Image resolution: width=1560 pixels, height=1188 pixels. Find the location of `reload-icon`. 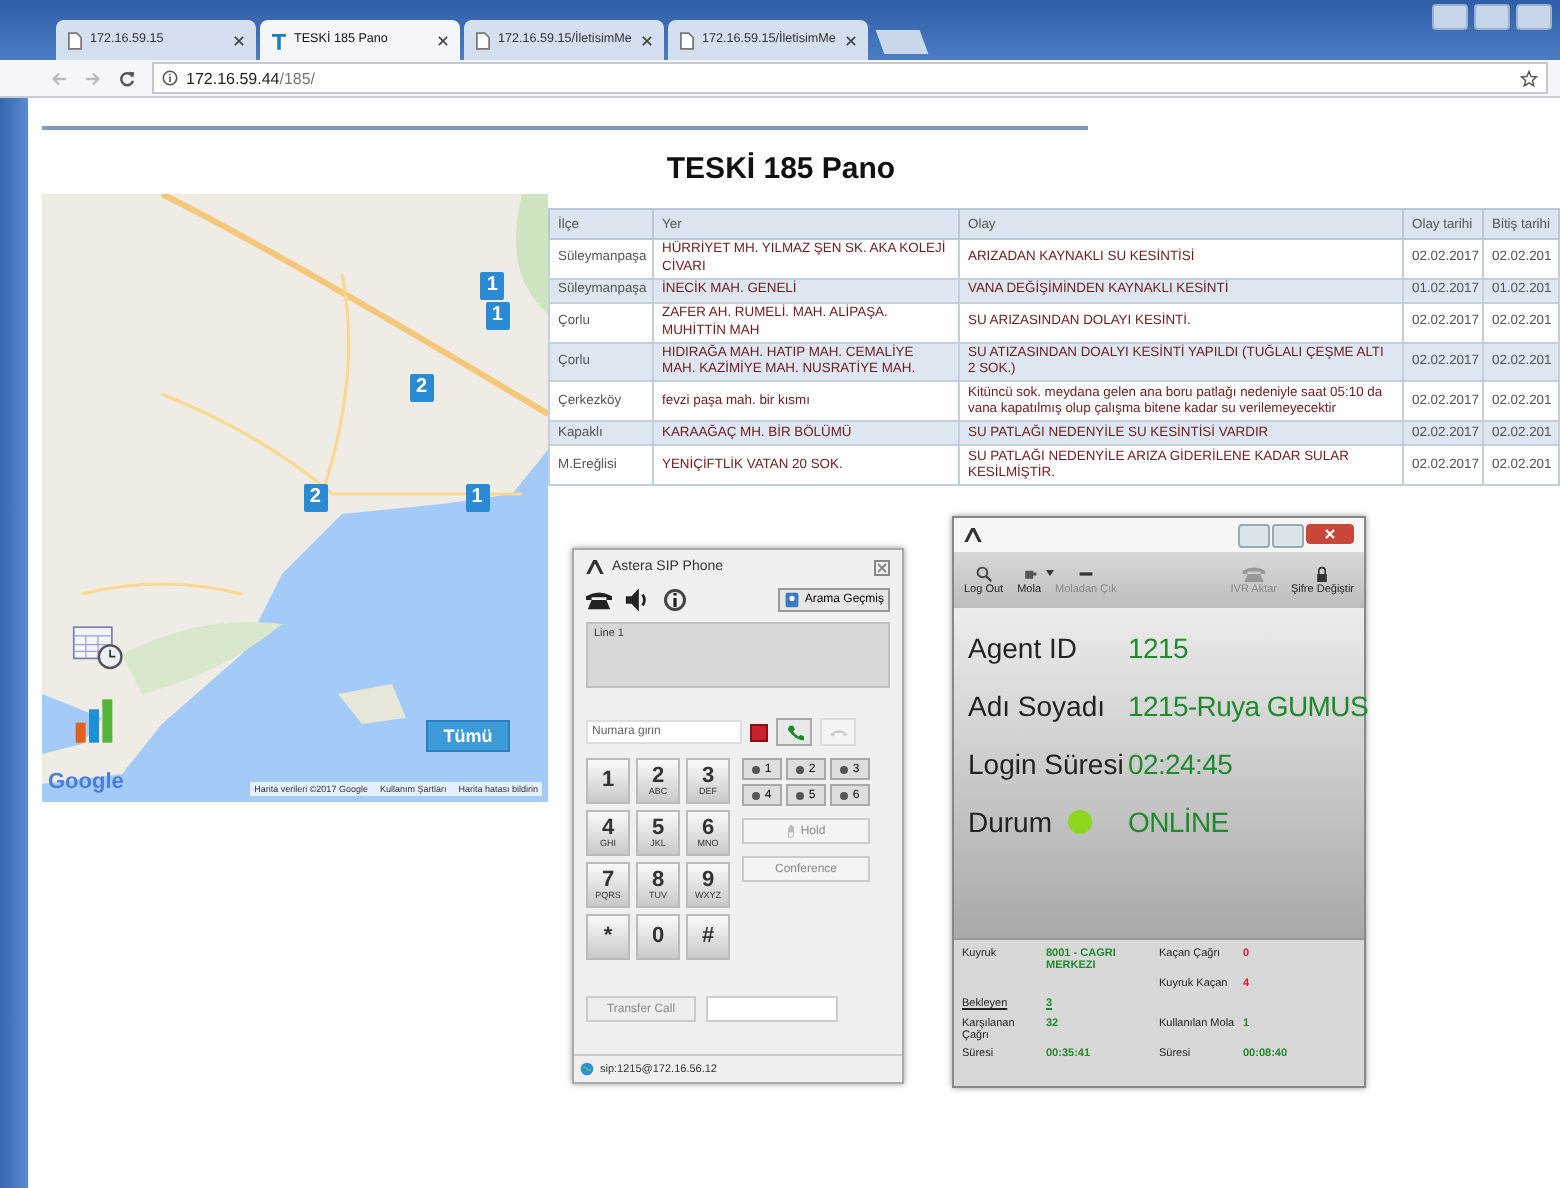

reload-icon is located at coordinates (127, 78).